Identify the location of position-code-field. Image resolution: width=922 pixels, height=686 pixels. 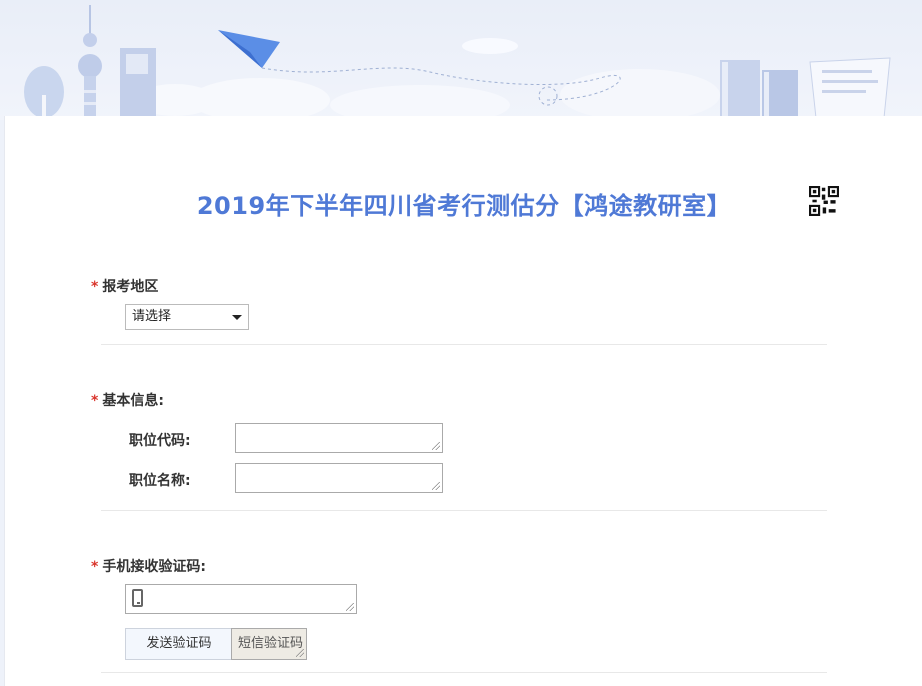
(339, 438).